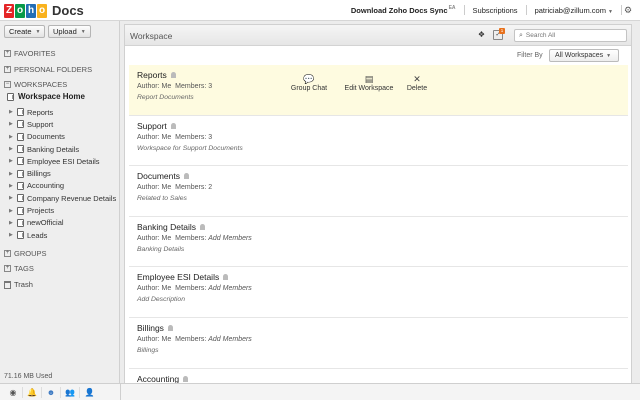 This screenshot has height=400, width=640. What do you see at coordinates (62, 210) in the screenshot?
I see `sidebar-item-projects: ▶ Projects` at bounding box center [62, 210].